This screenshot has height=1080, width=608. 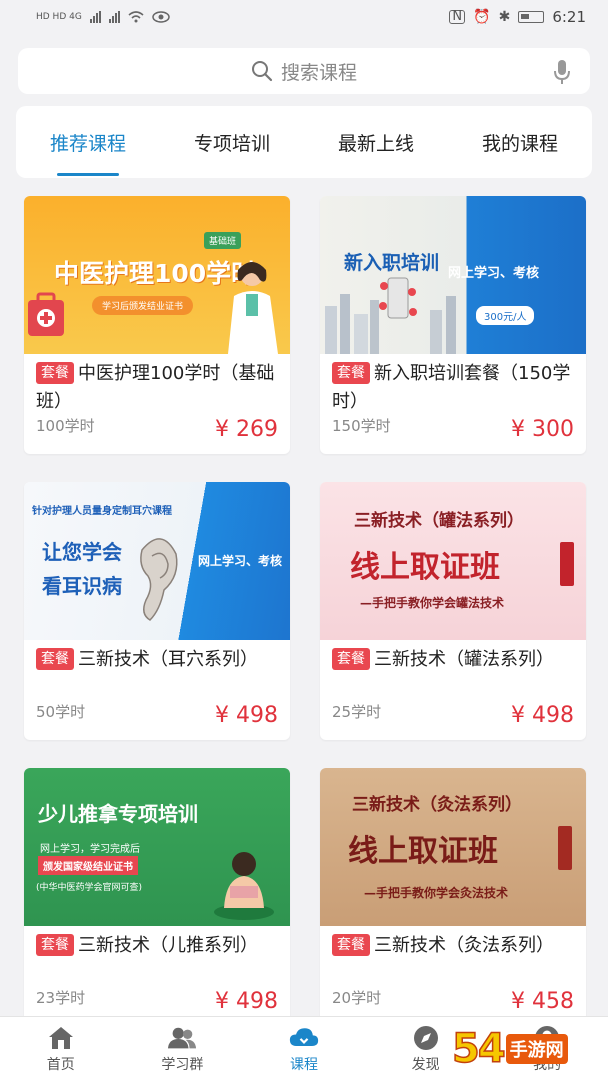 What do you see at coordinates (161, 17) in the screenshot?
I see `eye-icon` at bounding box center [161, 17].